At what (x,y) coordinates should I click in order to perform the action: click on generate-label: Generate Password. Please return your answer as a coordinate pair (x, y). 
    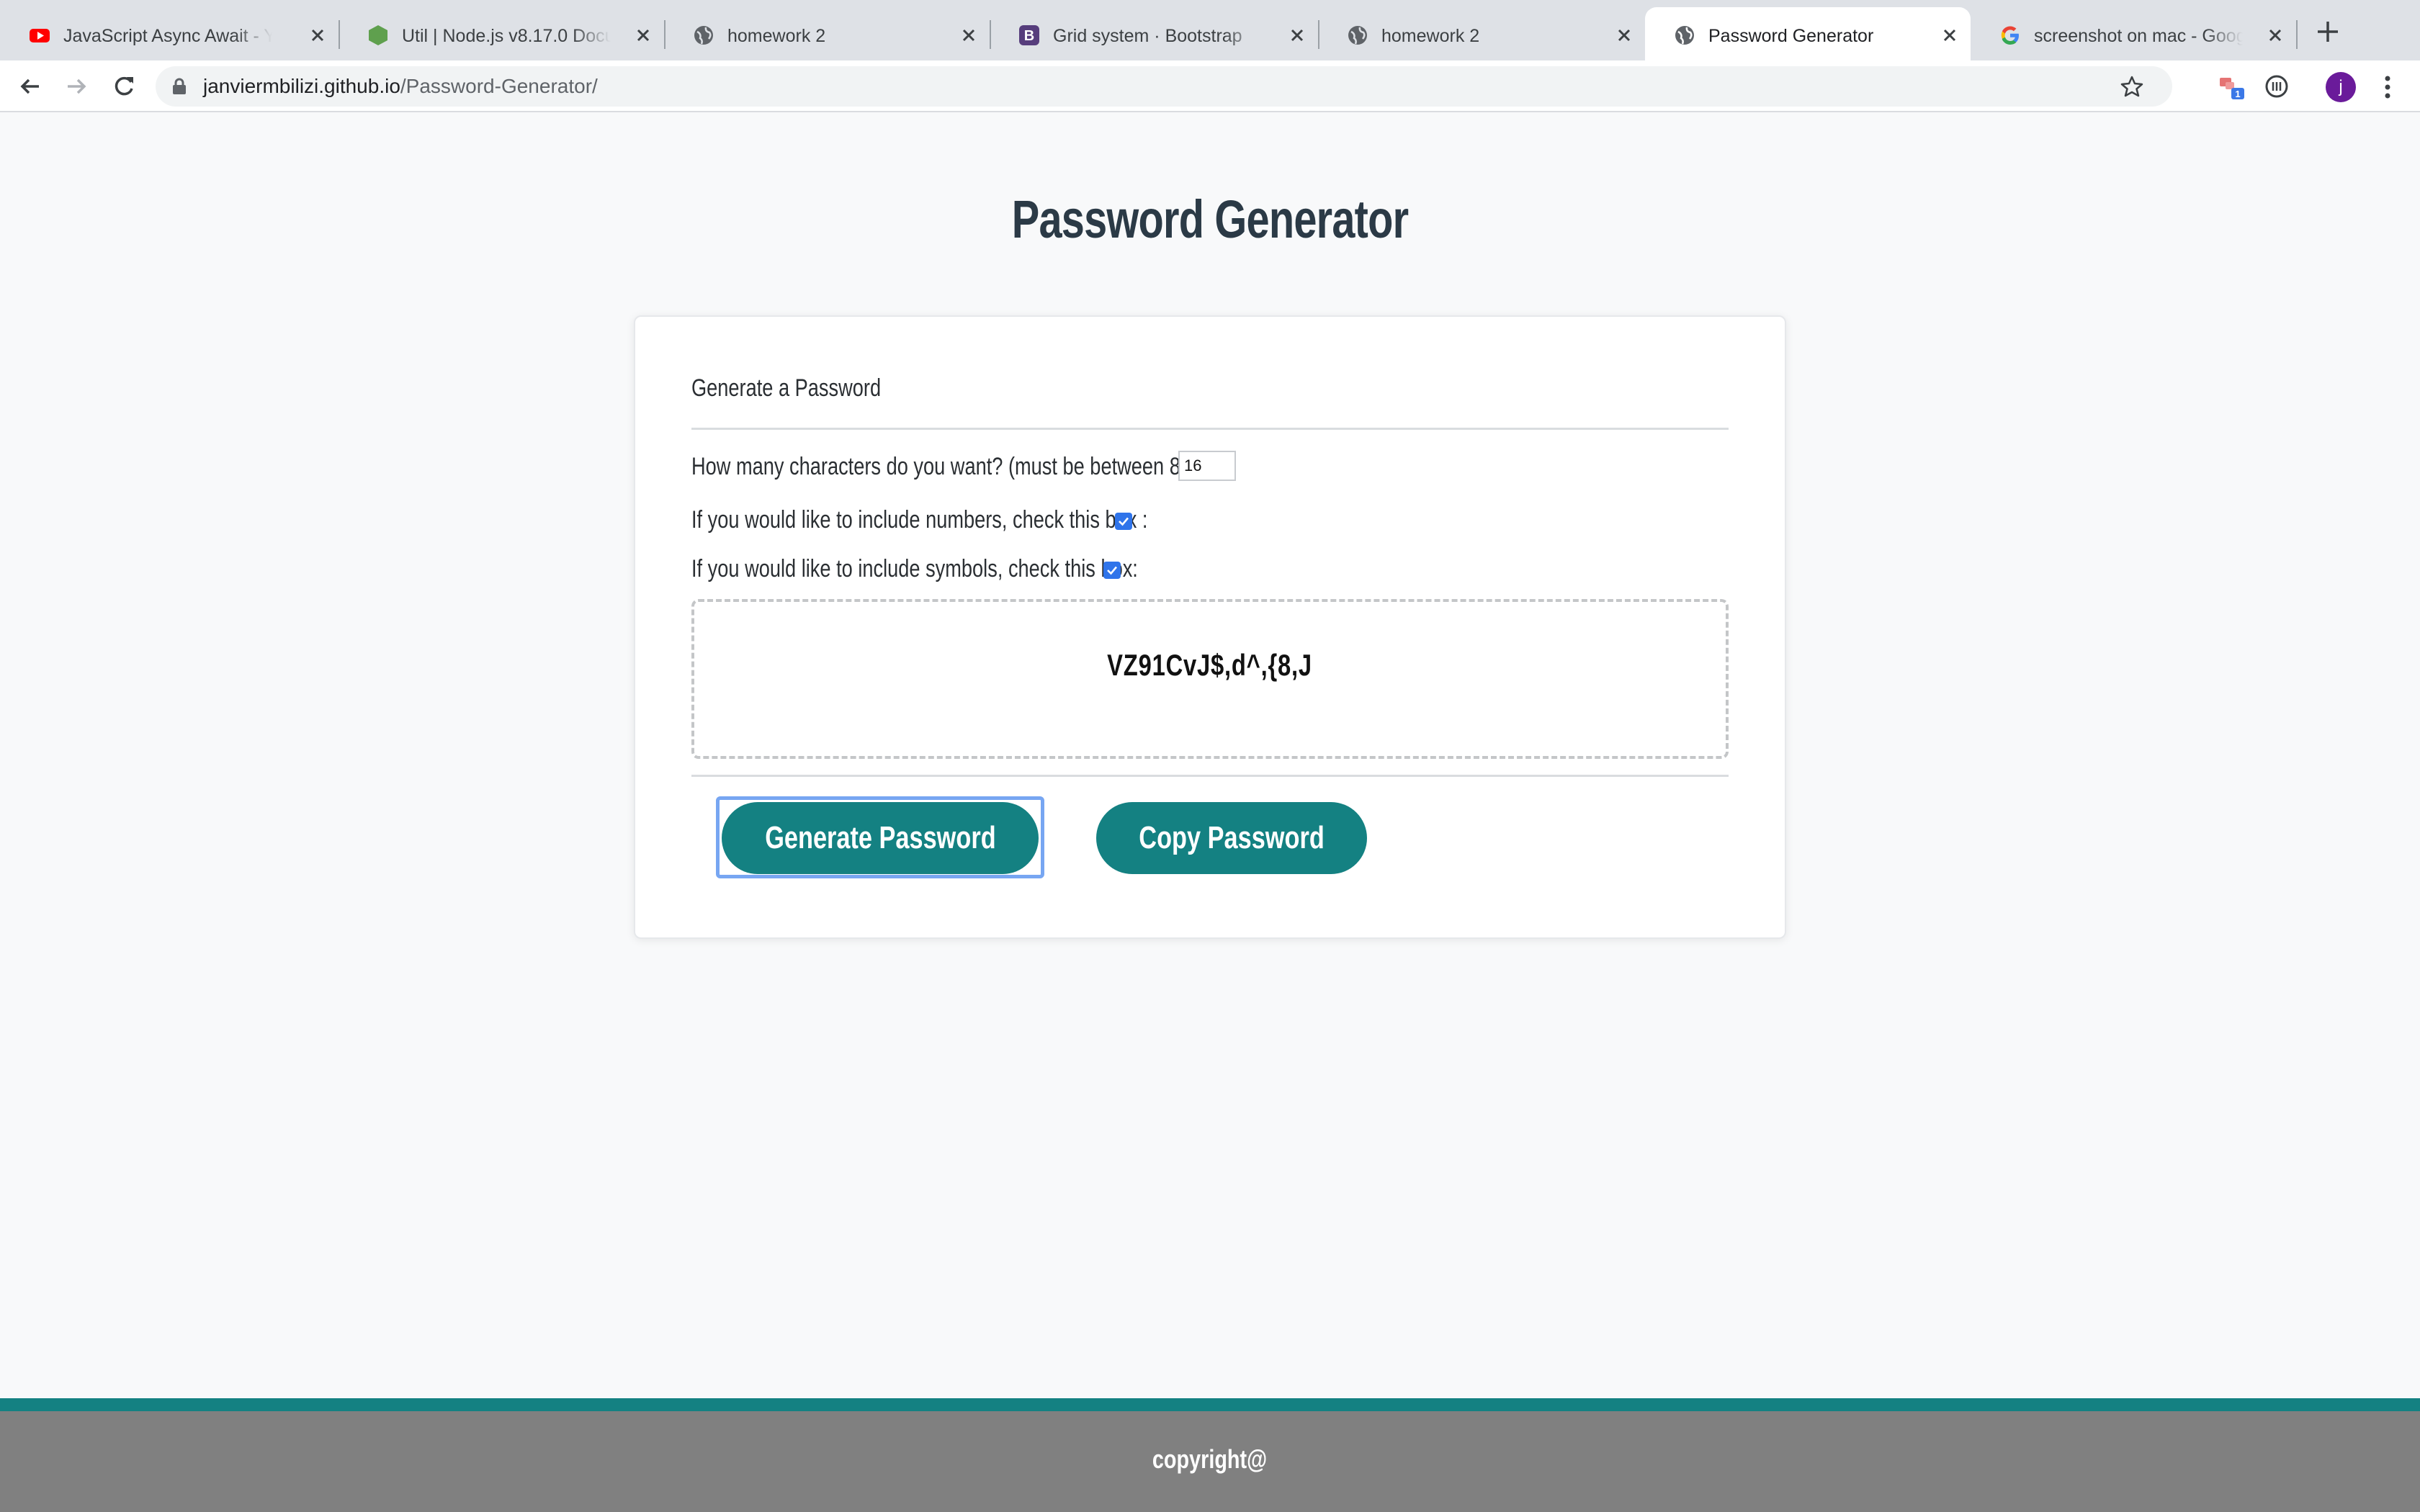
    Looking at the image, I should click on (880, 837).